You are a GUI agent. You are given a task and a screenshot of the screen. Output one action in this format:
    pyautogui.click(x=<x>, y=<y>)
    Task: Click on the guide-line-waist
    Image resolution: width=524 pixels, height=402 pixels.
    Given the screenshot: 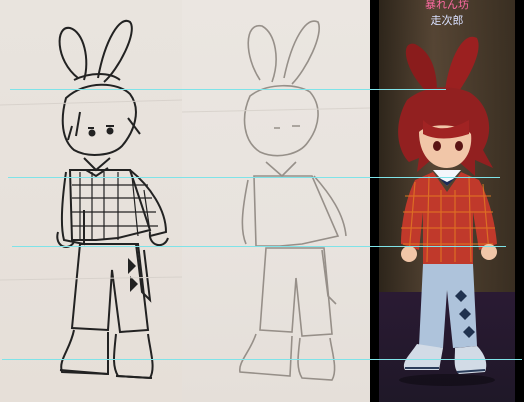 What is the action you would take?
    pyautogui.click(x=259, y=246)
    